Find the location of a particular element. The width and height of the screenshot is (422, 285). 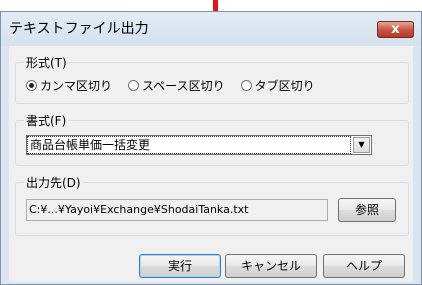

radio-space-label: スペース区切り is located at coordinates (183, 86).